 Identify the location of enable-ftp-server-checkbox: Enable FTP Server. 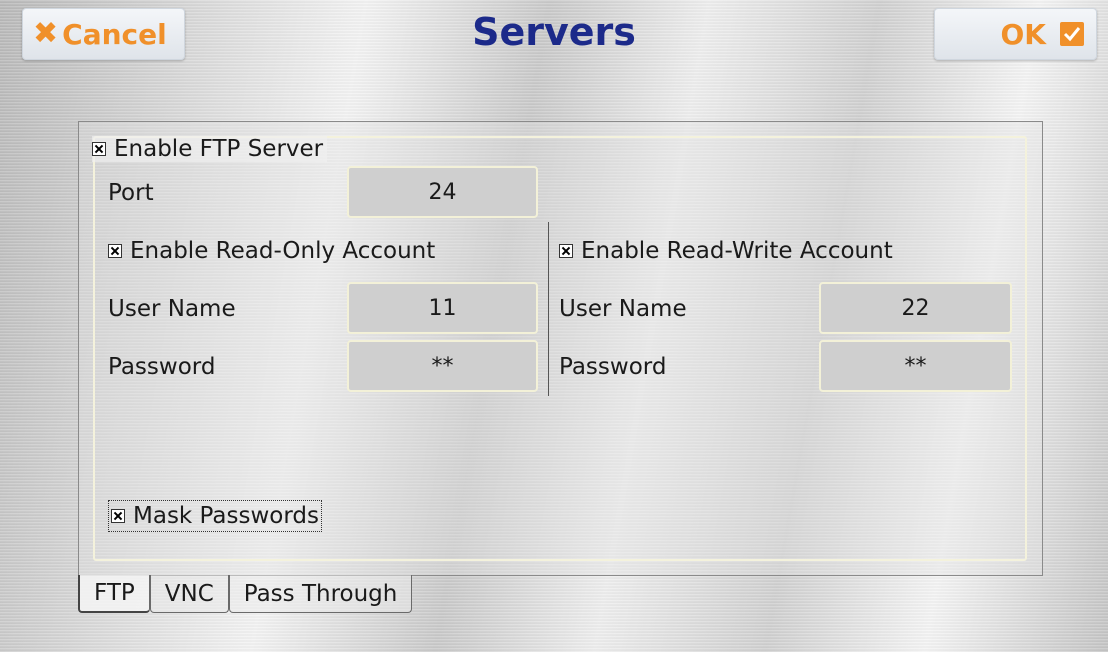
(210, 149).